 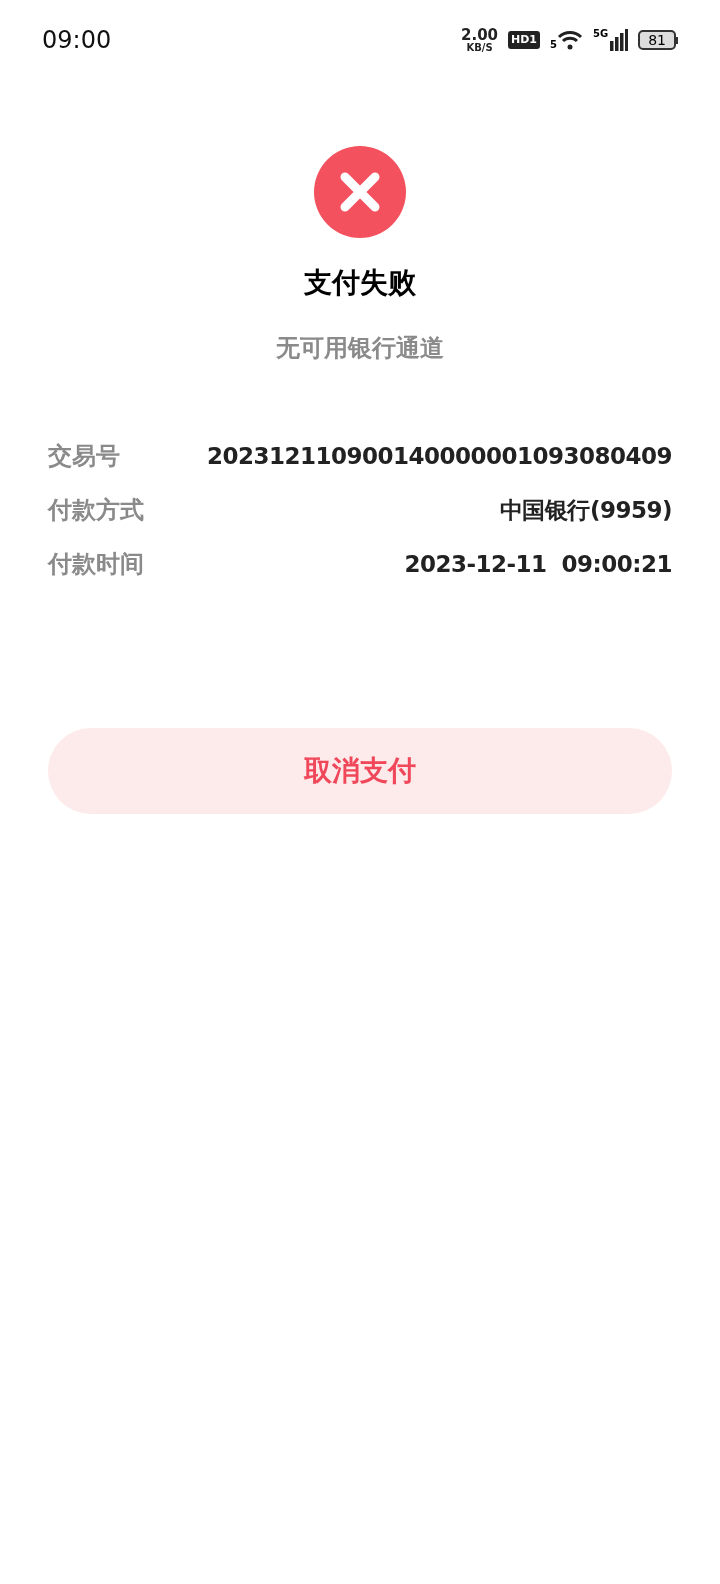 What do you see at coordinates (360, 283) in the screenshot?
I see `result-title: 支付失败` at bounding box center [360, 283].